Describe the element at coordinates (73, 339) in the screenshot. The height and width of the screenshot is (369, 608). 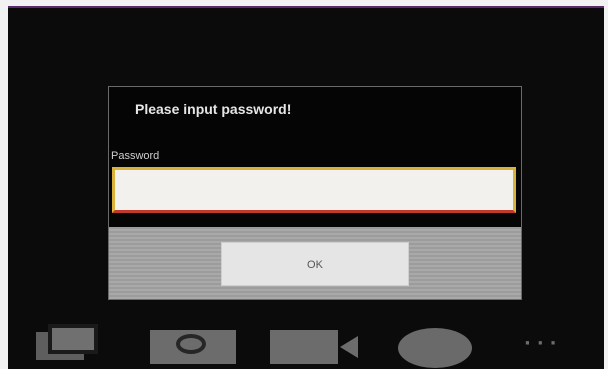
I see `gallery-icon-front` at that location.